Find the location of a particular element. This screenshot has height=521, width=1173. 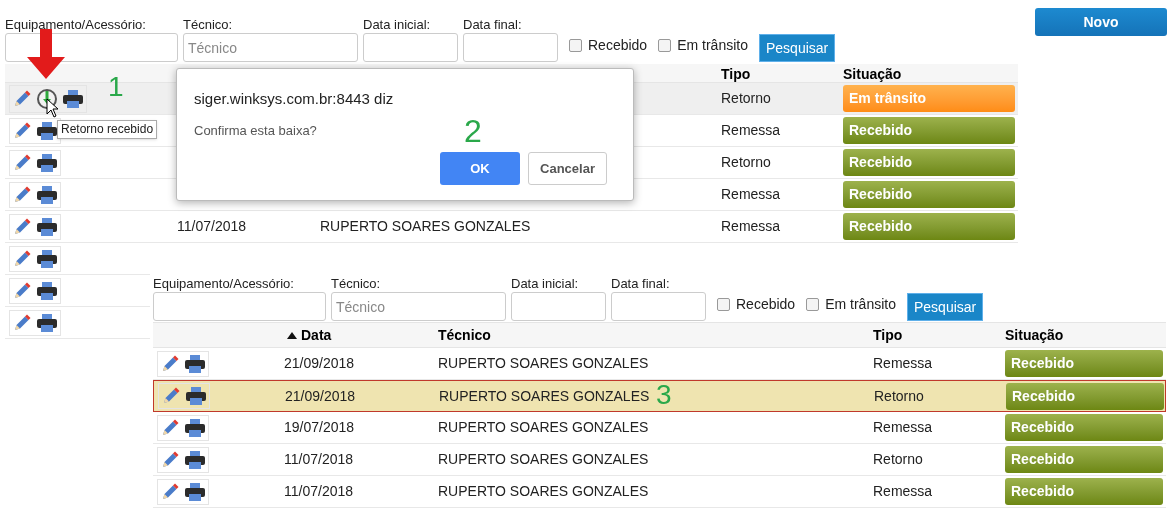

table-row: 21/09/2018 RUPERTO SOARES GONZALES Remessa Recebido is located at coordinates (659, 364).